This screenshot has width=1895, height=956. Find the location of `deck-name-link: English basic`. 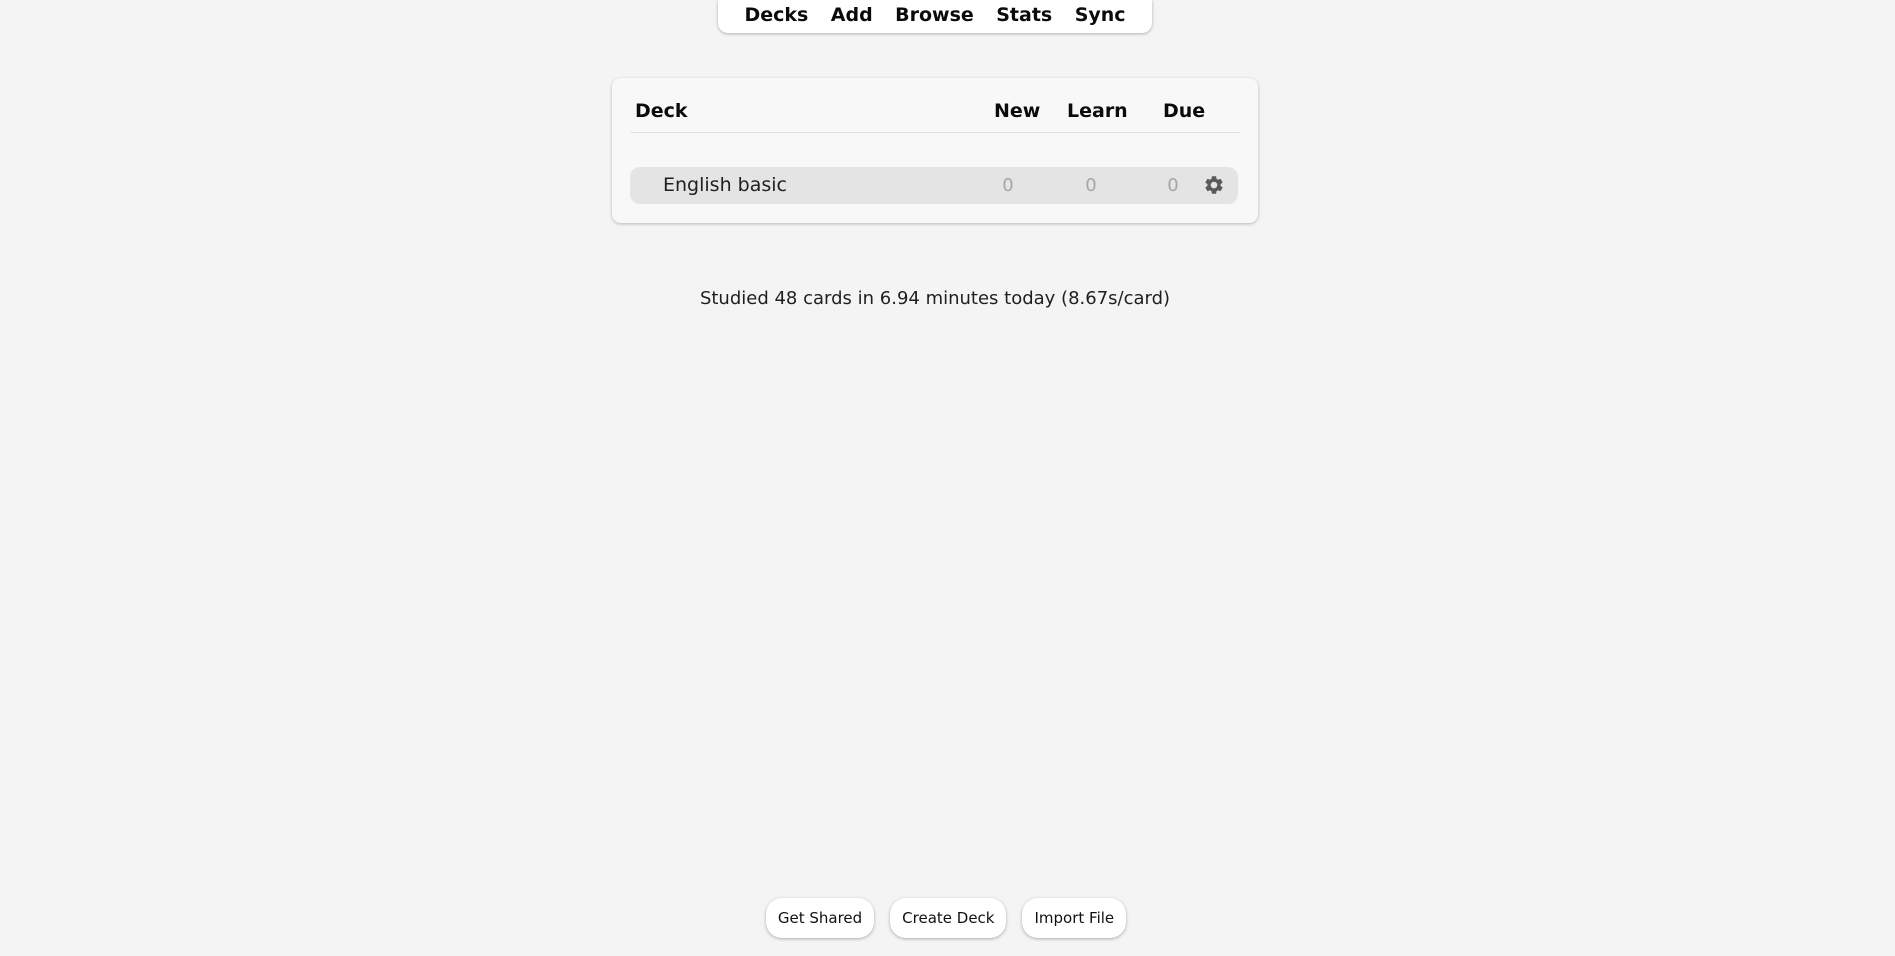

deck-name-link: English basic is located at coordinates (725, 185).